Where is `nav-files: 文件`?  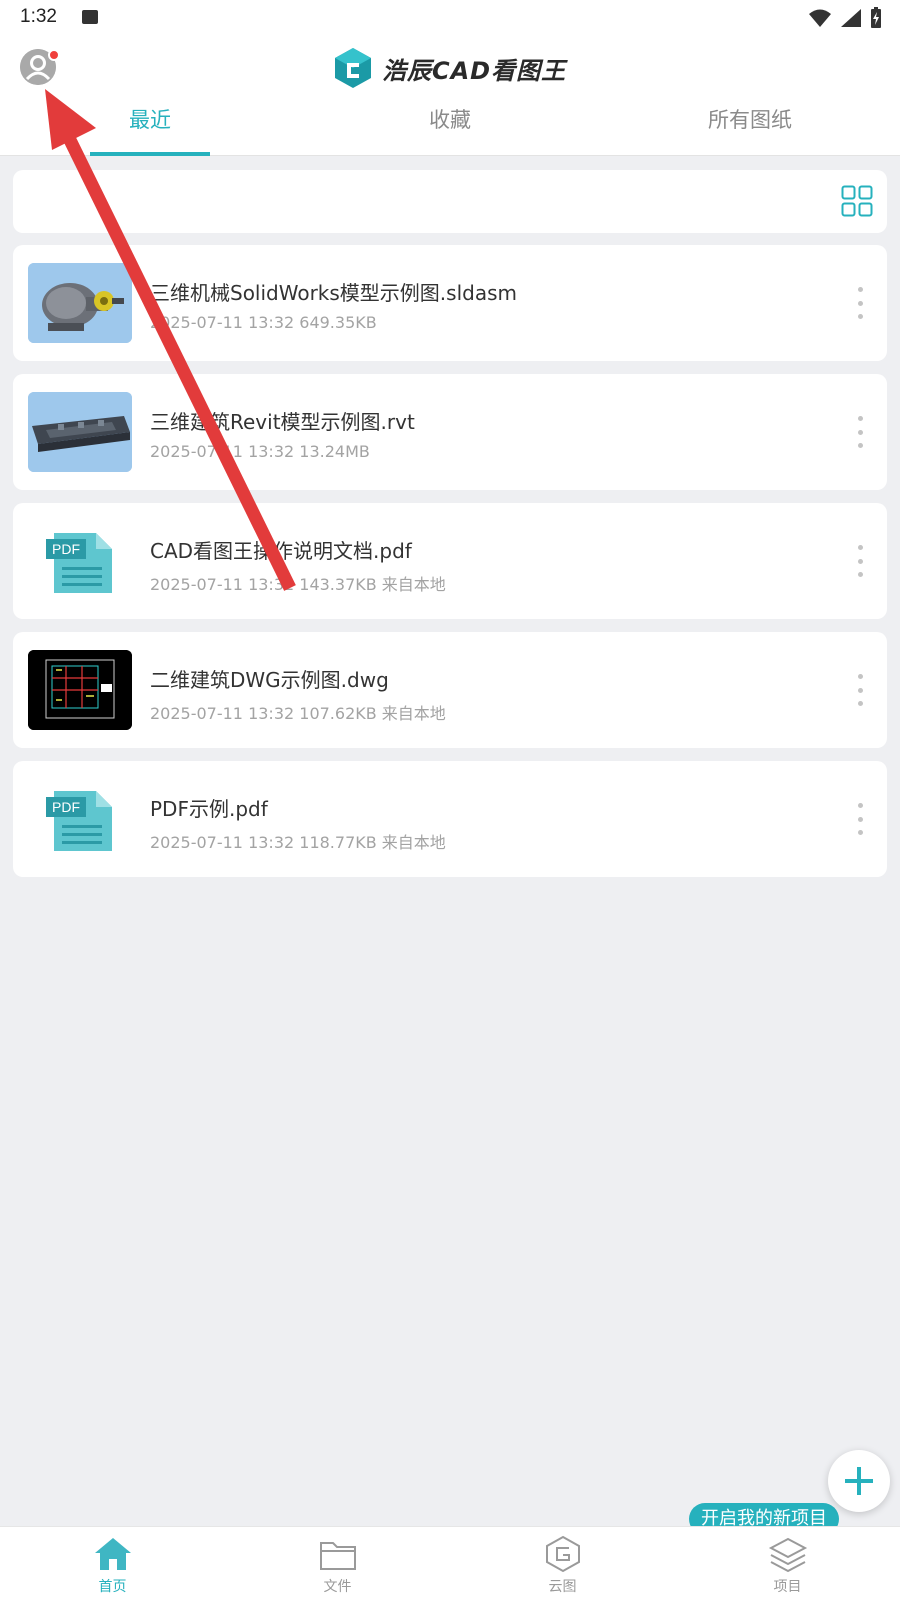
nav-files: 文件 is located at coordinates (337, 1563).